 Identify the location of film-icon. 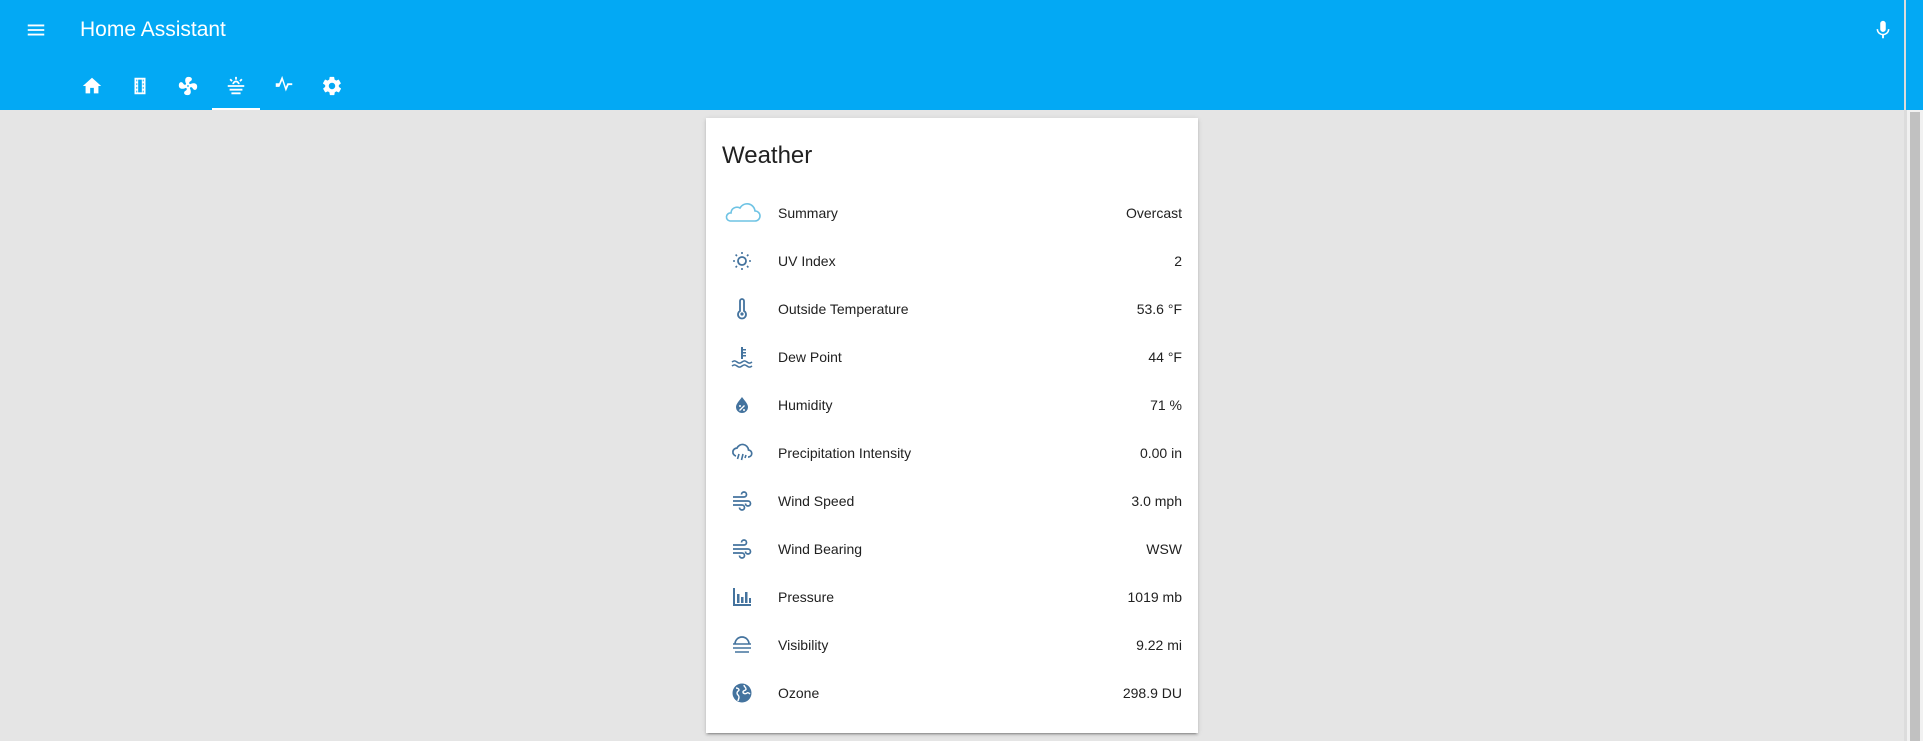
(140, 86).